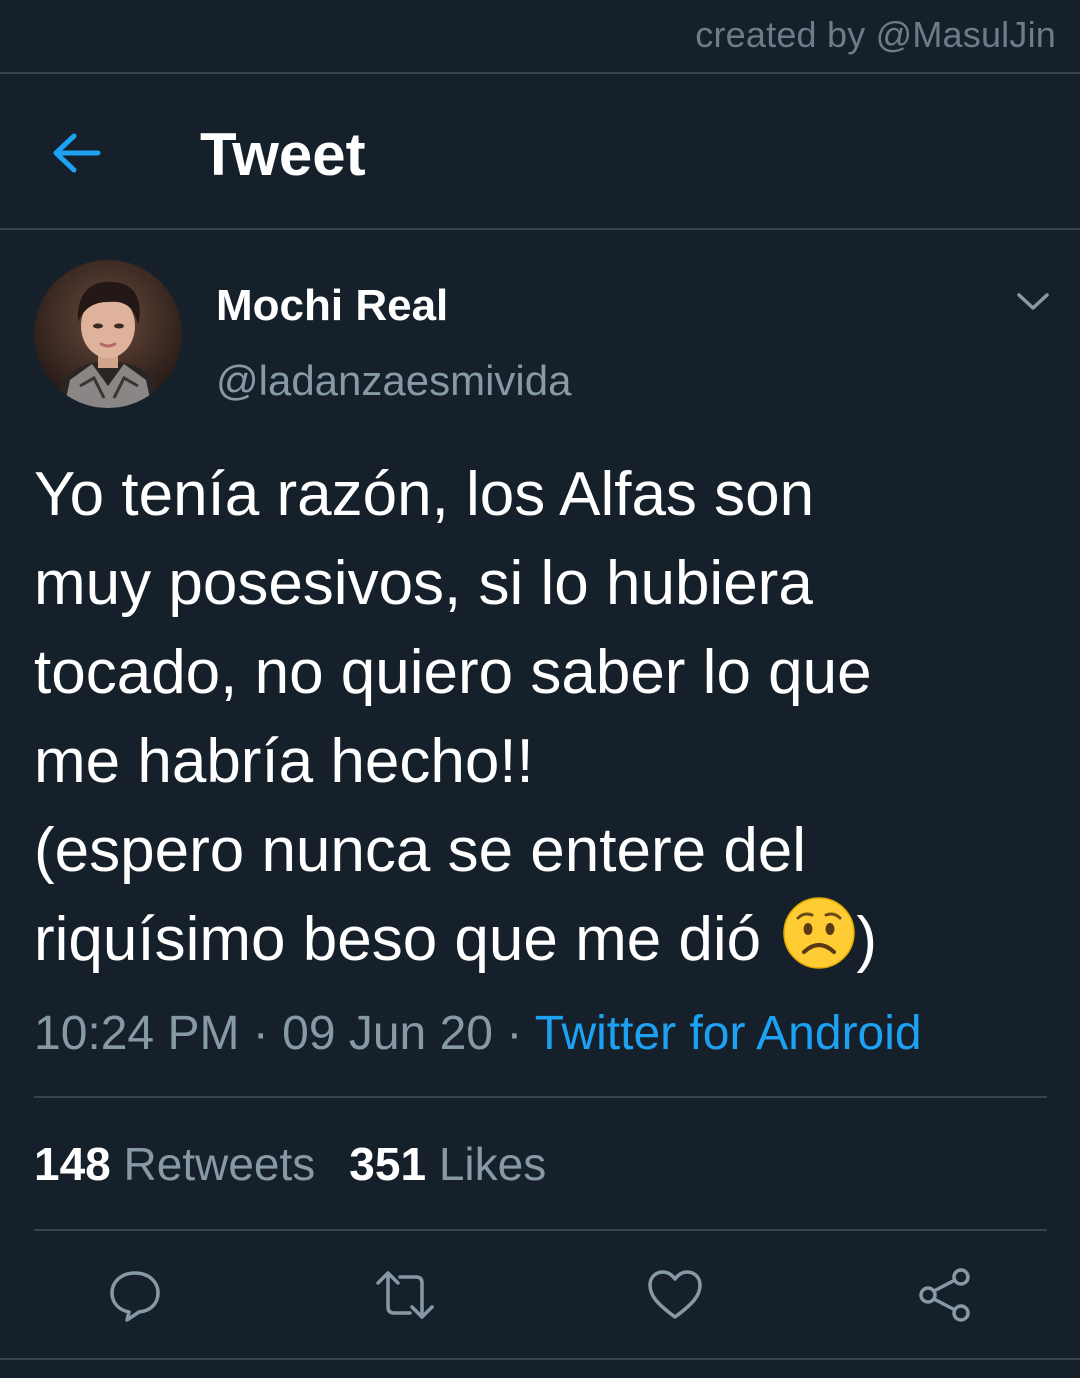 This screenshot has height=1378, width=1080. I want to click on tweet-source-link: Twitter for Android, so click(728, 1033).